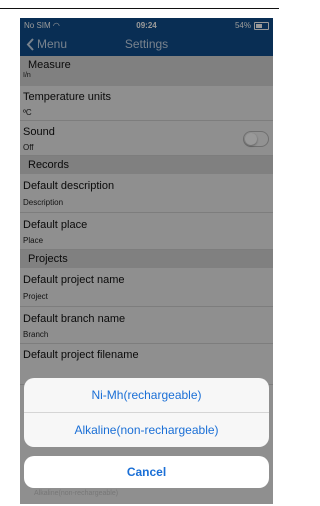 The width and height of the screenshot is (320, 506). I want to click on cancel-button: Cancel, so click(146, 472).